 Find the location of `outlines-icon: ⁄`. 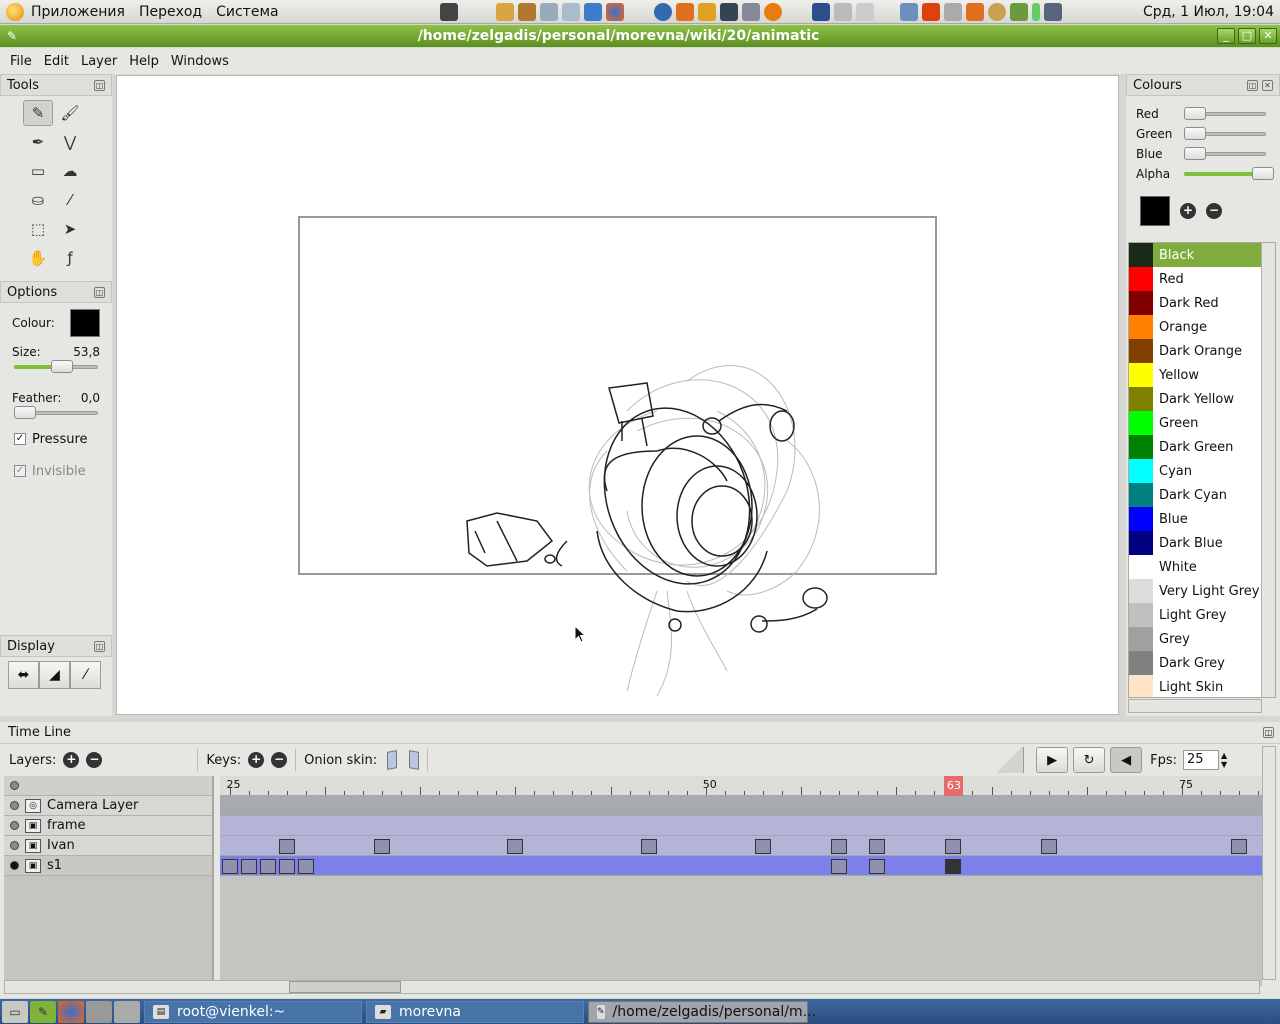

outlines-icon: ⁄ is located at coordinates (85, 675).